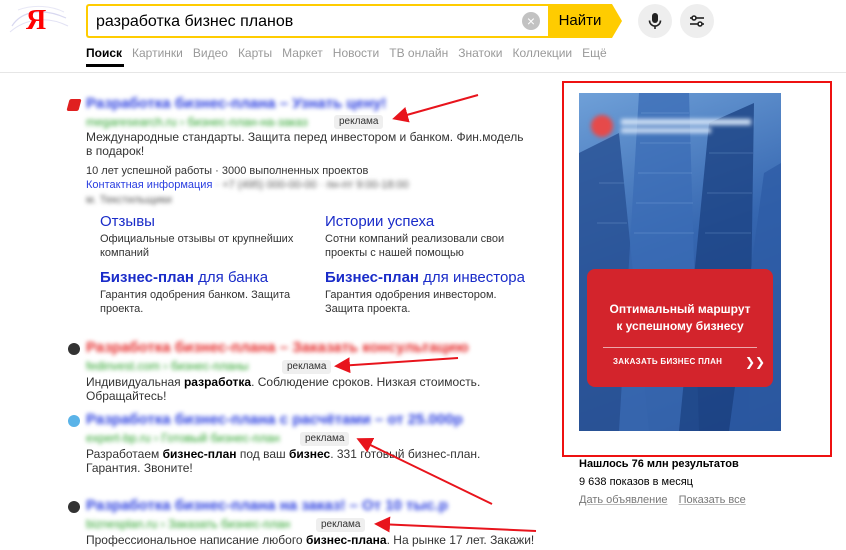  I want to click on search-box: ×, so click(317, 21).